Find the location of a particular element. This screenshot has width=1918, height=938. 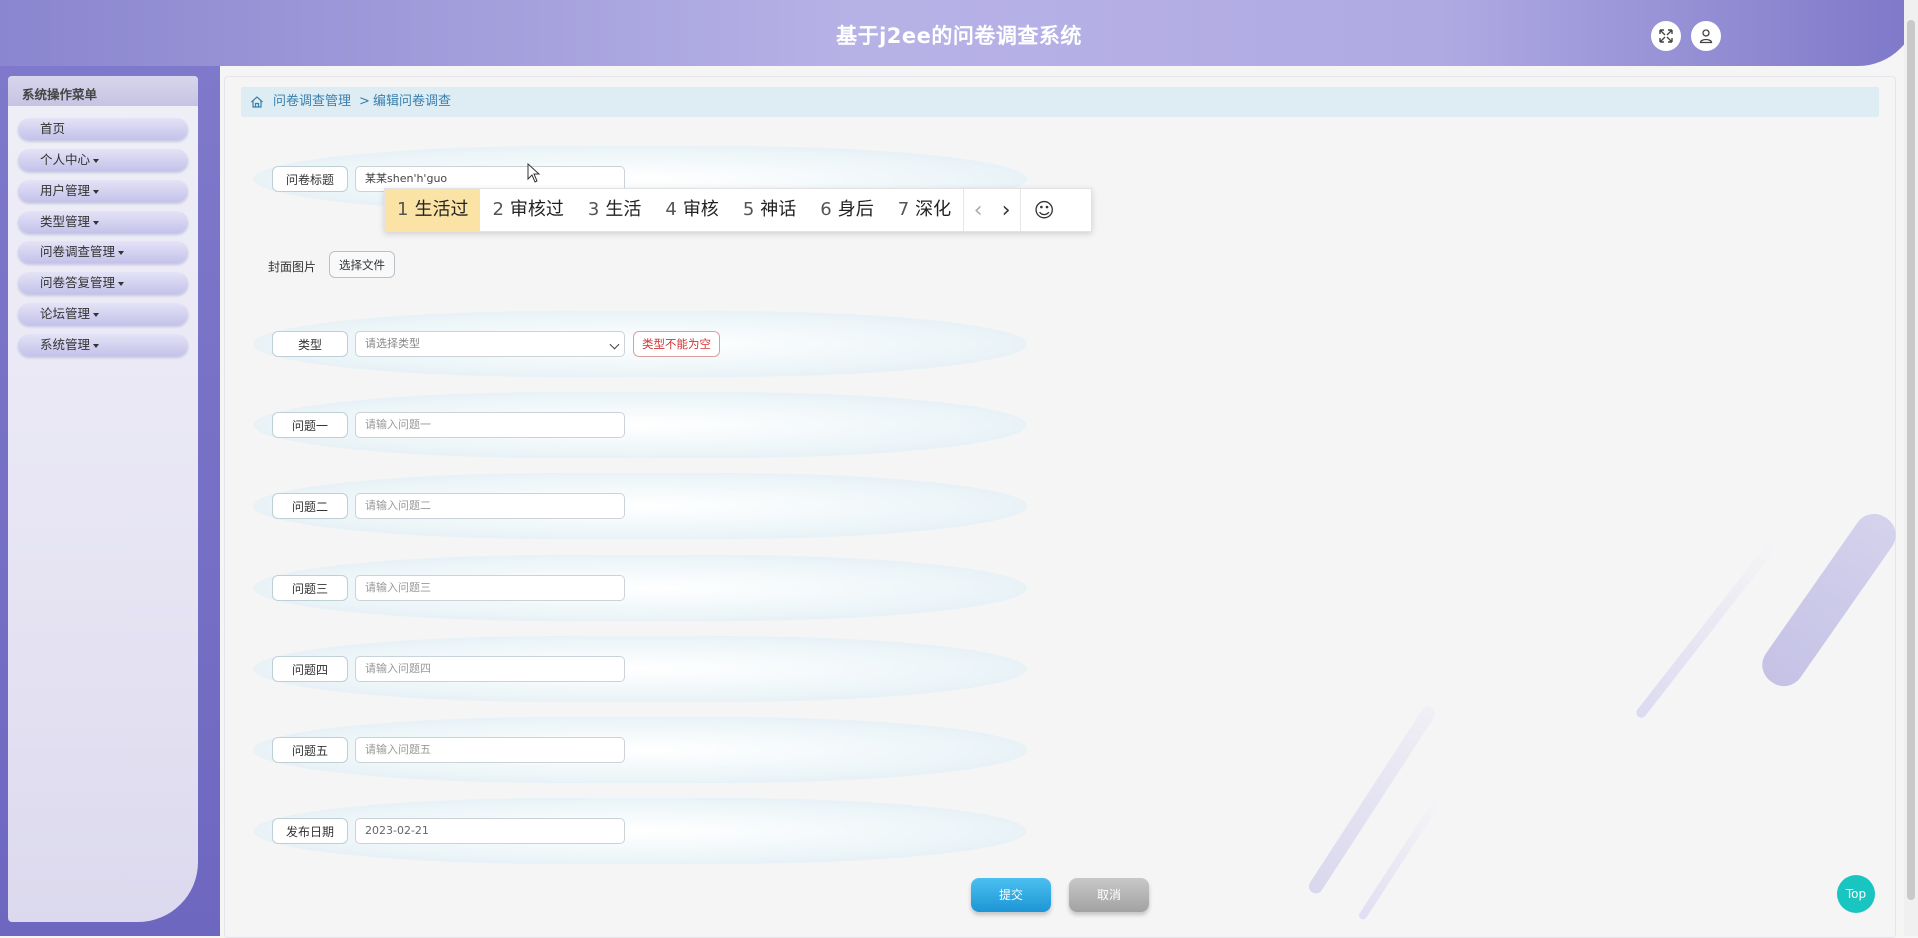

sidebar-item-label: 首页 is located at coordinates (53, 128).